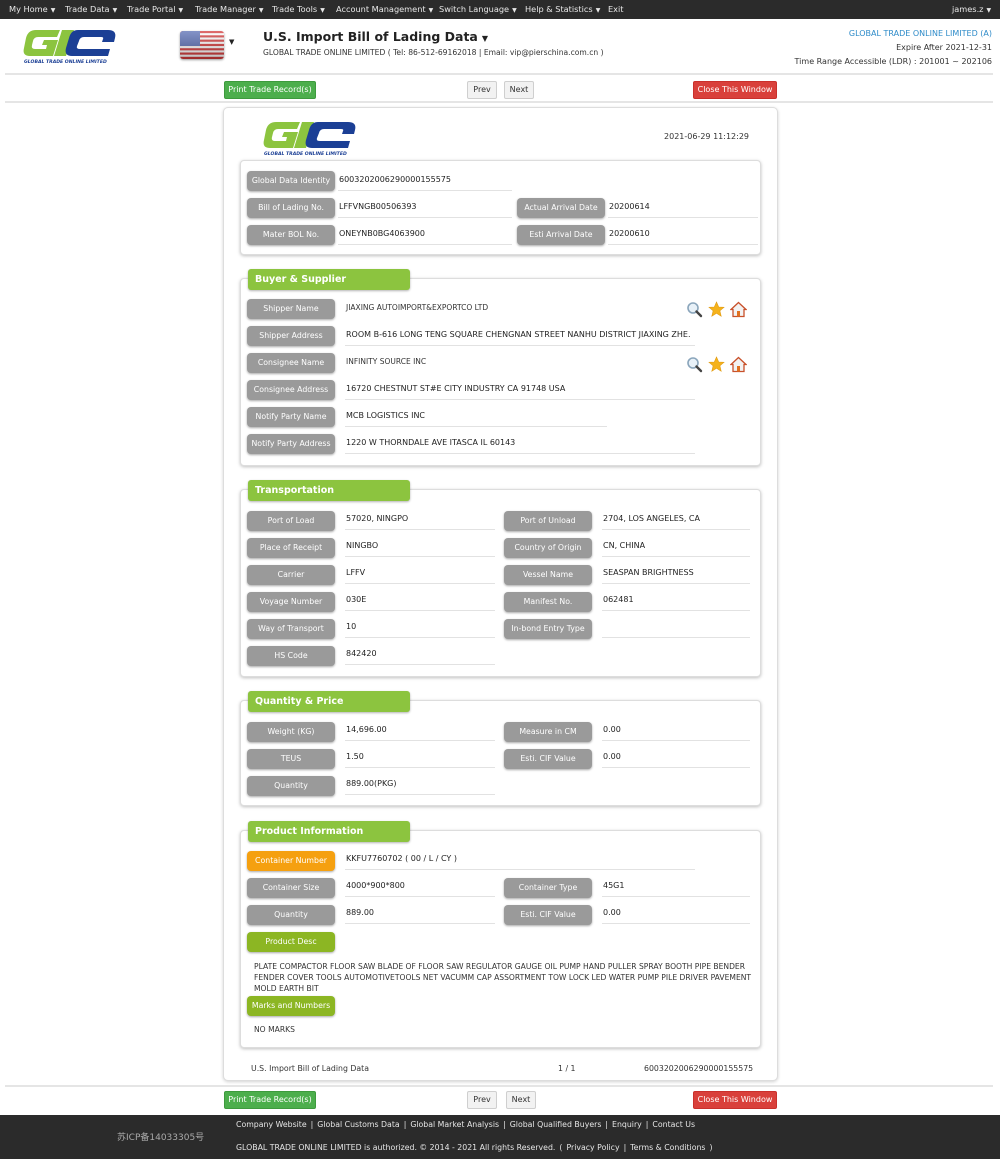  Describe the element at coordinates (478, 9) in the screenshot. I see `nav-switch-language: Switch Language ▼` at that location.